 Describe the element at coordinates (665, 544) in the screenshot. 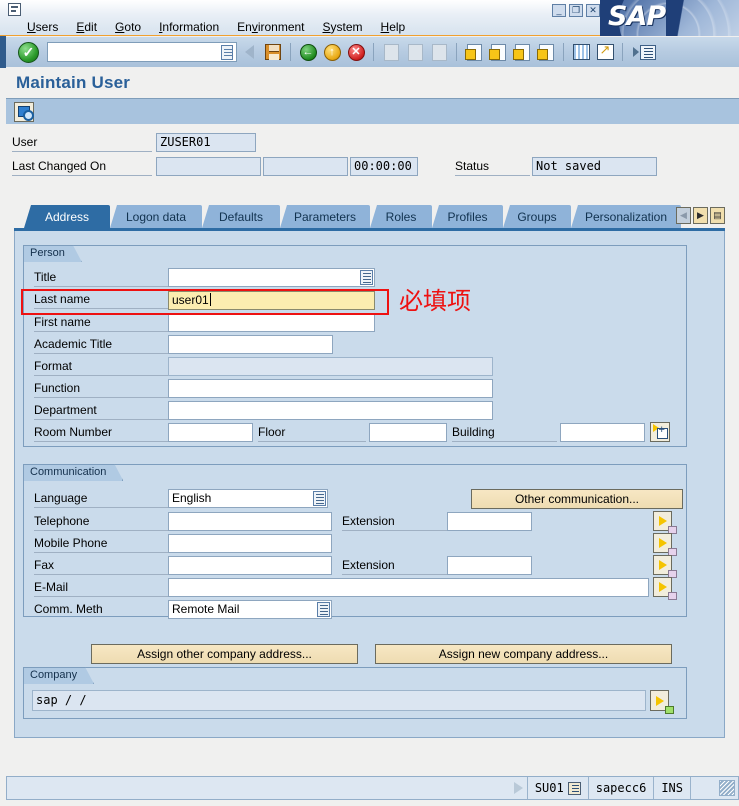

I see `mobile-phone-detail-button` at that location.